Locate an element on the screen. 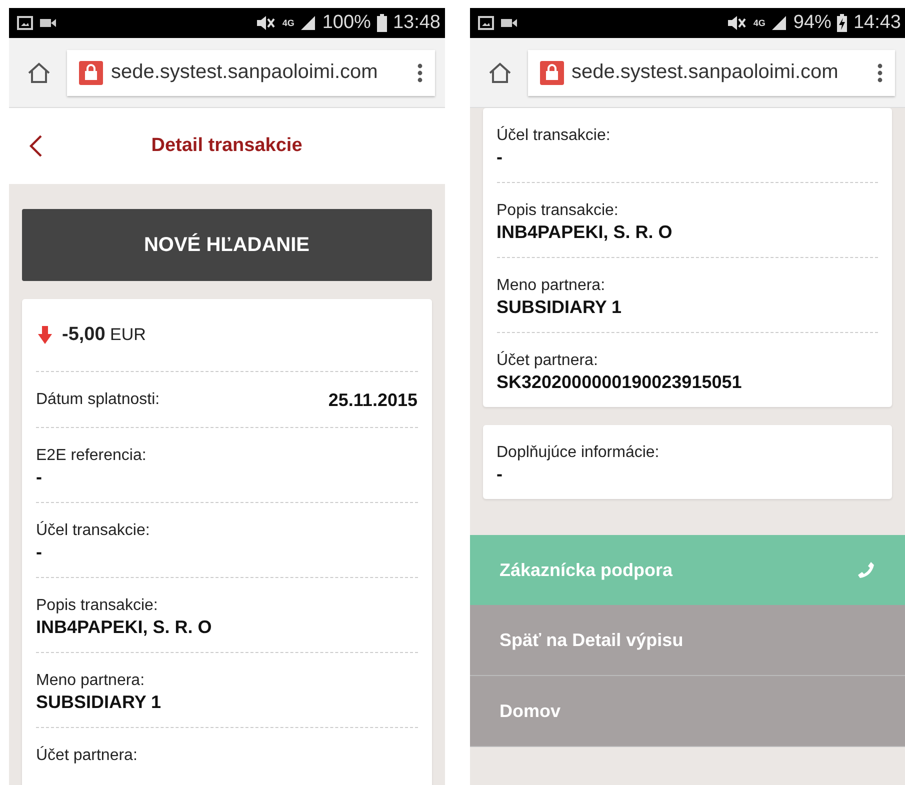 This screenshot has width=905, height=785. phone-icon is located at coordinates (866, 570).